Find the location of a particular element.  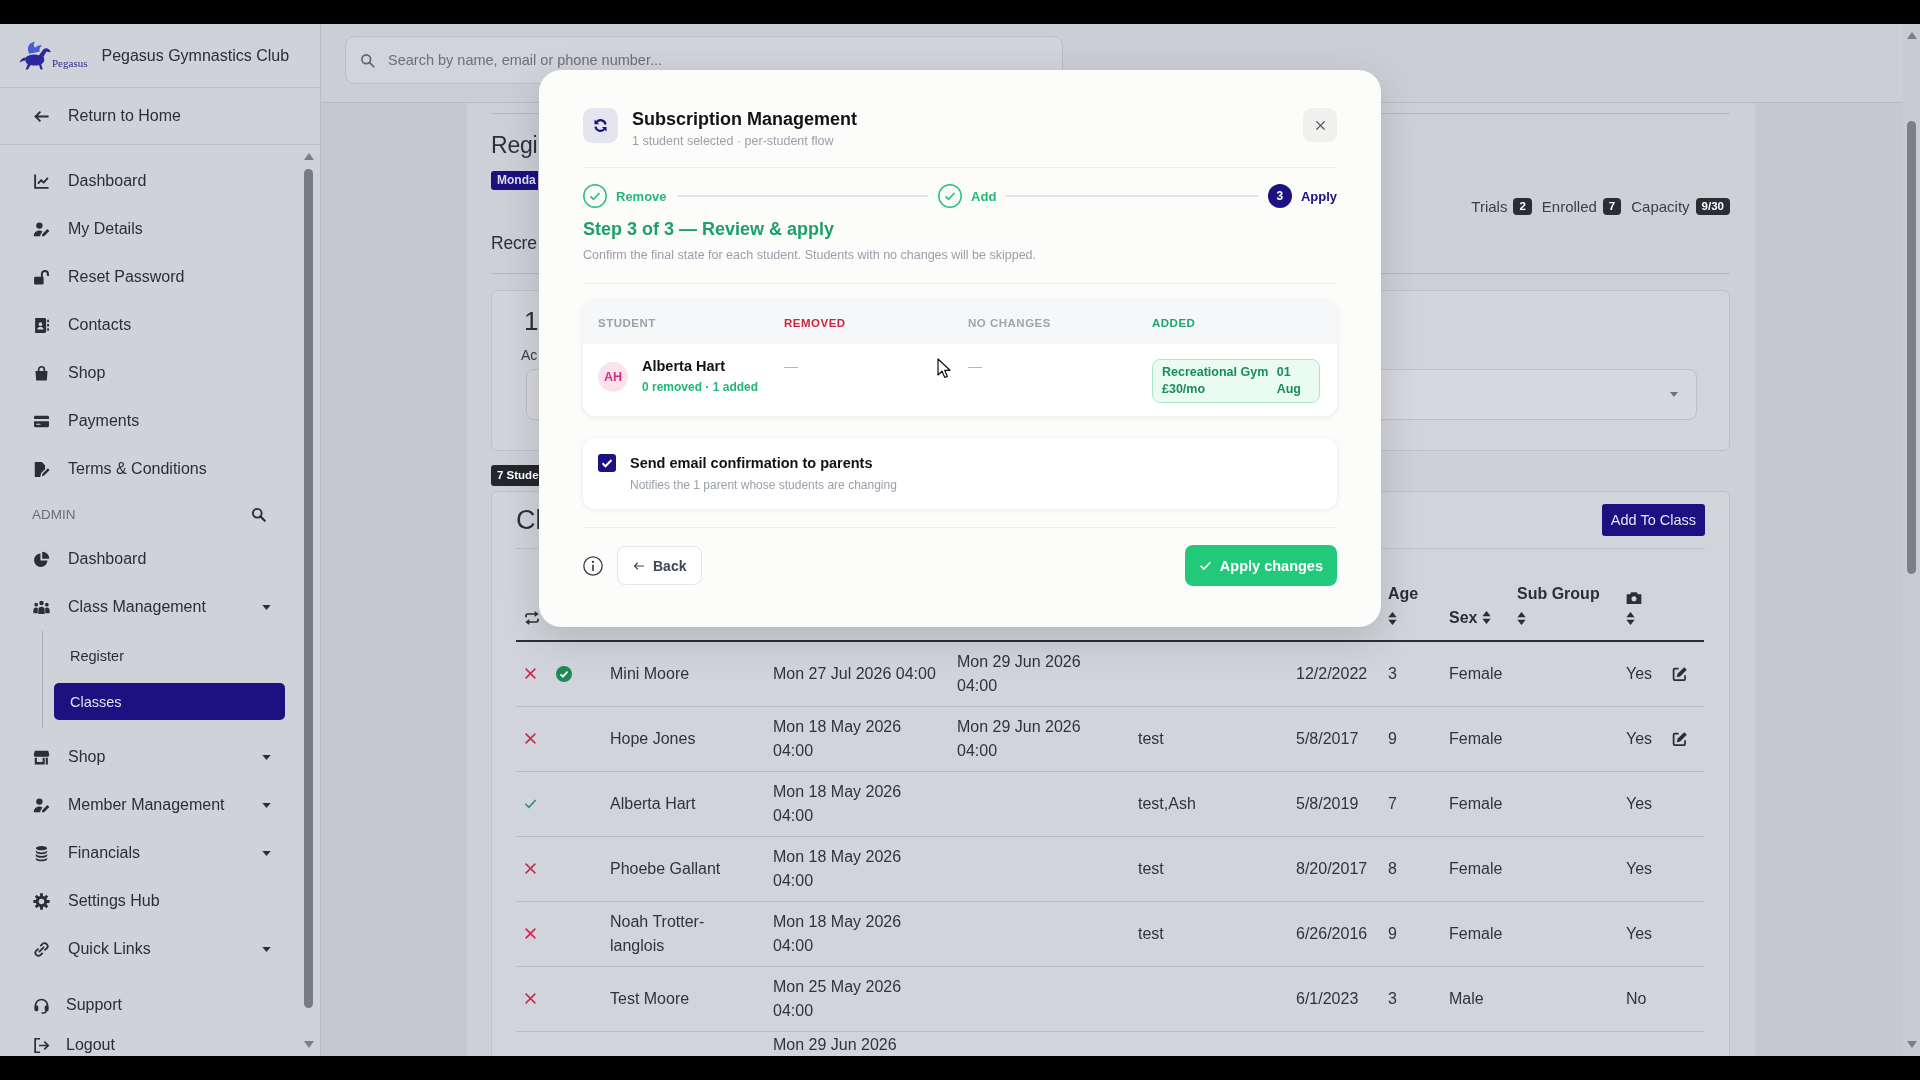

column-header: ADDED is located at coordinates (1174, 322).